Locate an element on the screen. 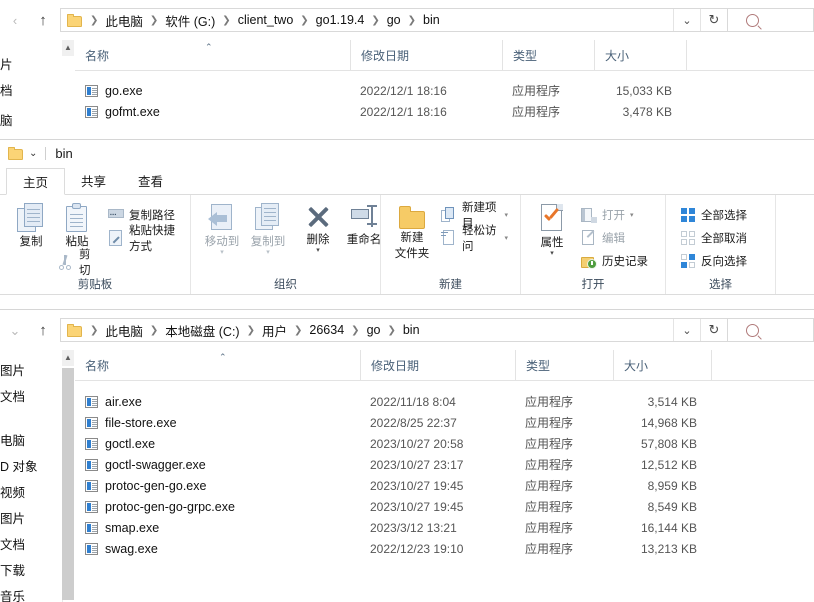 This screenshot has height=602, width=814. cell-name: goctl-swagger.exe is located at coordinates (217, 465).